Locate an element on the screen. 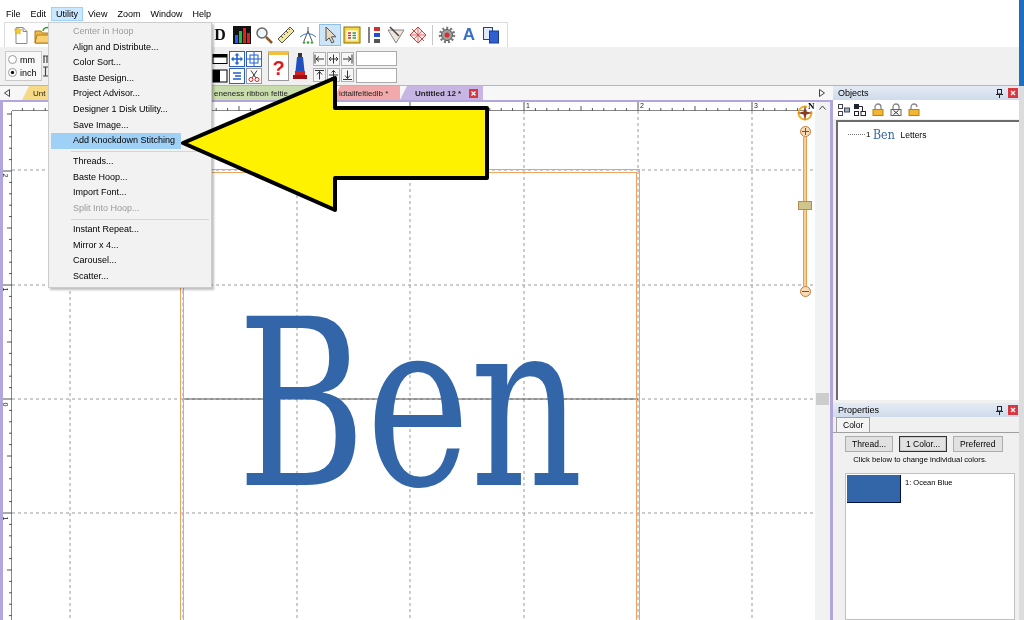  half-filled-square-icon is located at coordinates (220, 76).